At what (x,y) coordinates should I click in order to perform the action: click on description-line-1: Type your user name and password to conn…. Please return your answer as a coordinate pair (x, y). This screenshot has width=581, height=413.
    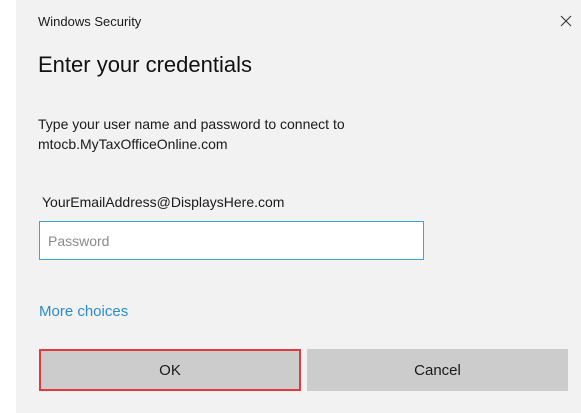
    Looking at the image, I should click on (191, 124).